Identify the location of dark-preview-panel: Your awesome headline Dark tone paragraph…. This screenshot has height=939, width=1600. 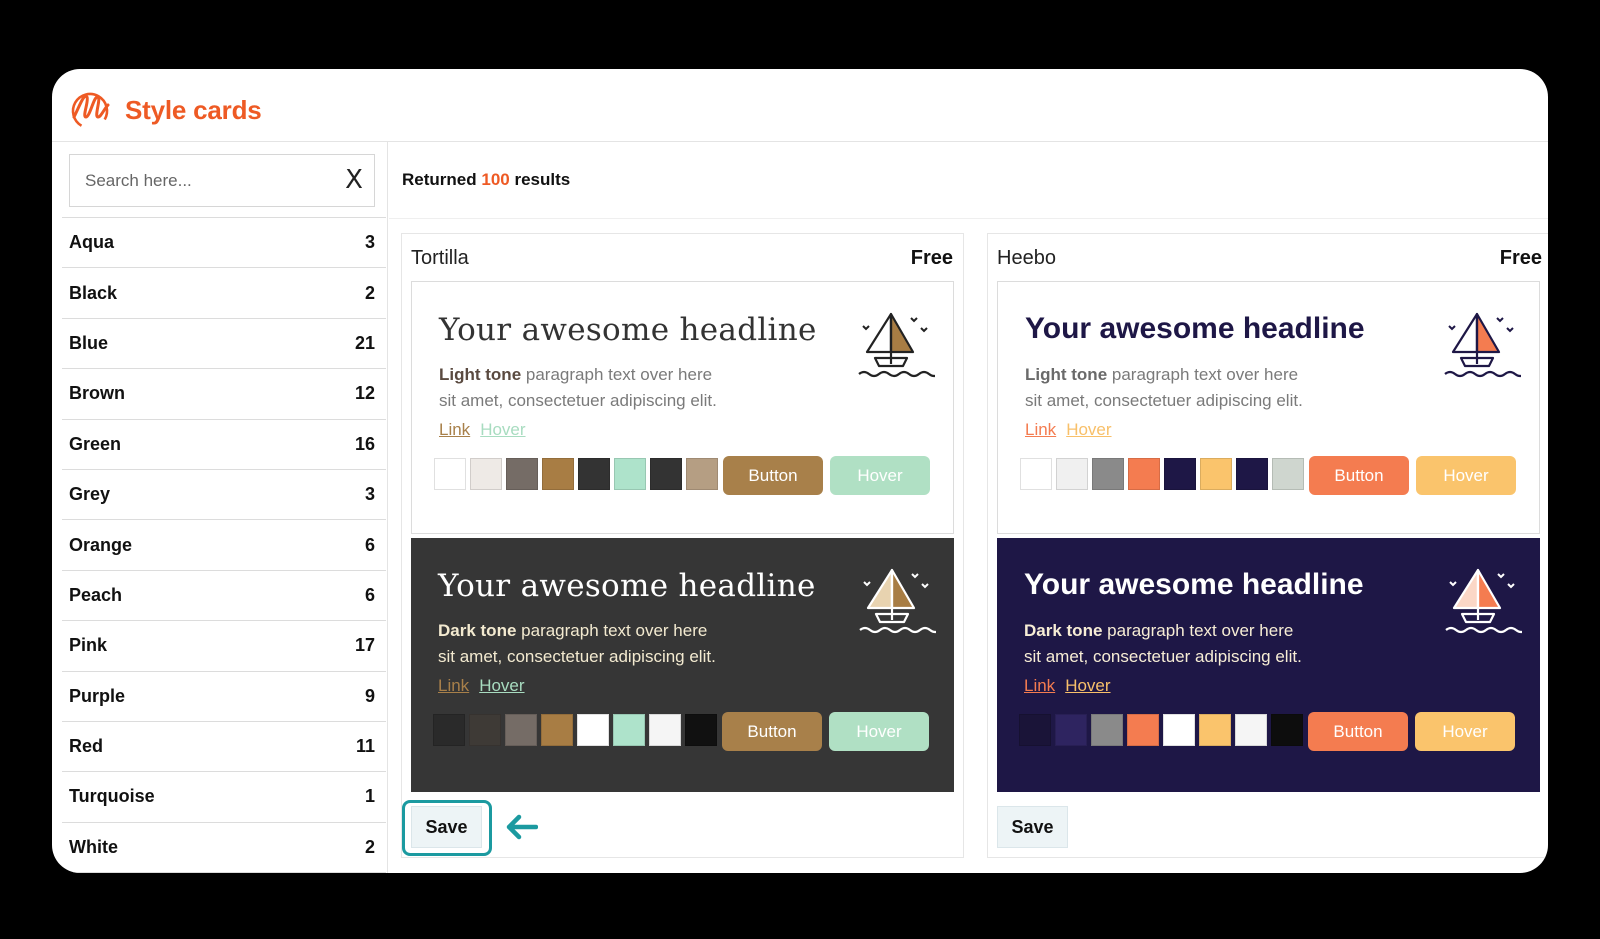
(1268, 665).